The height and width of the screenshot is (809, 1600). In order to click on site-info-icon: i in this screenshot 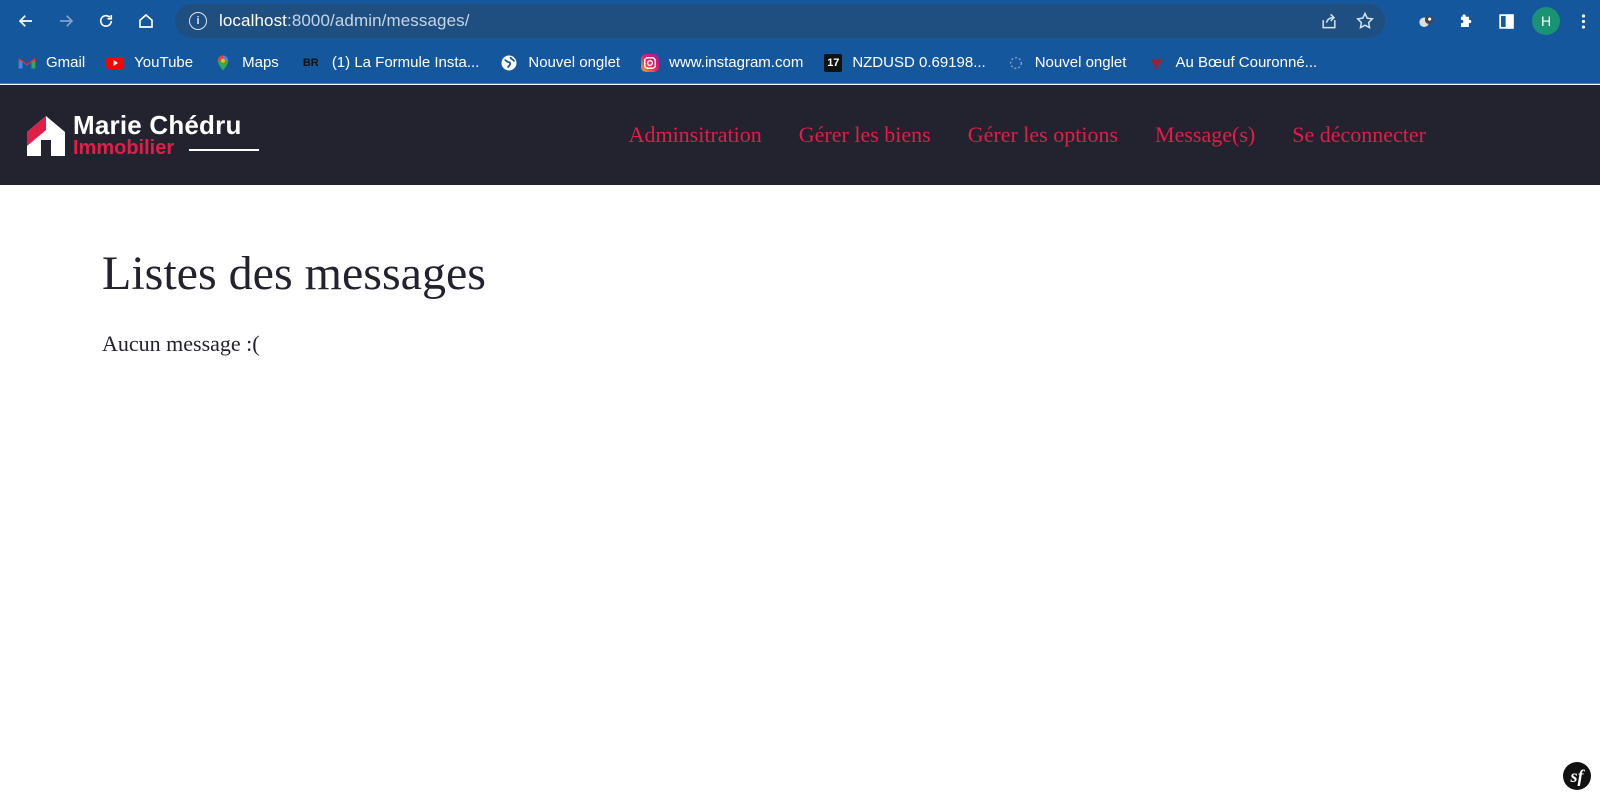, I will do `click(198, 21)`.